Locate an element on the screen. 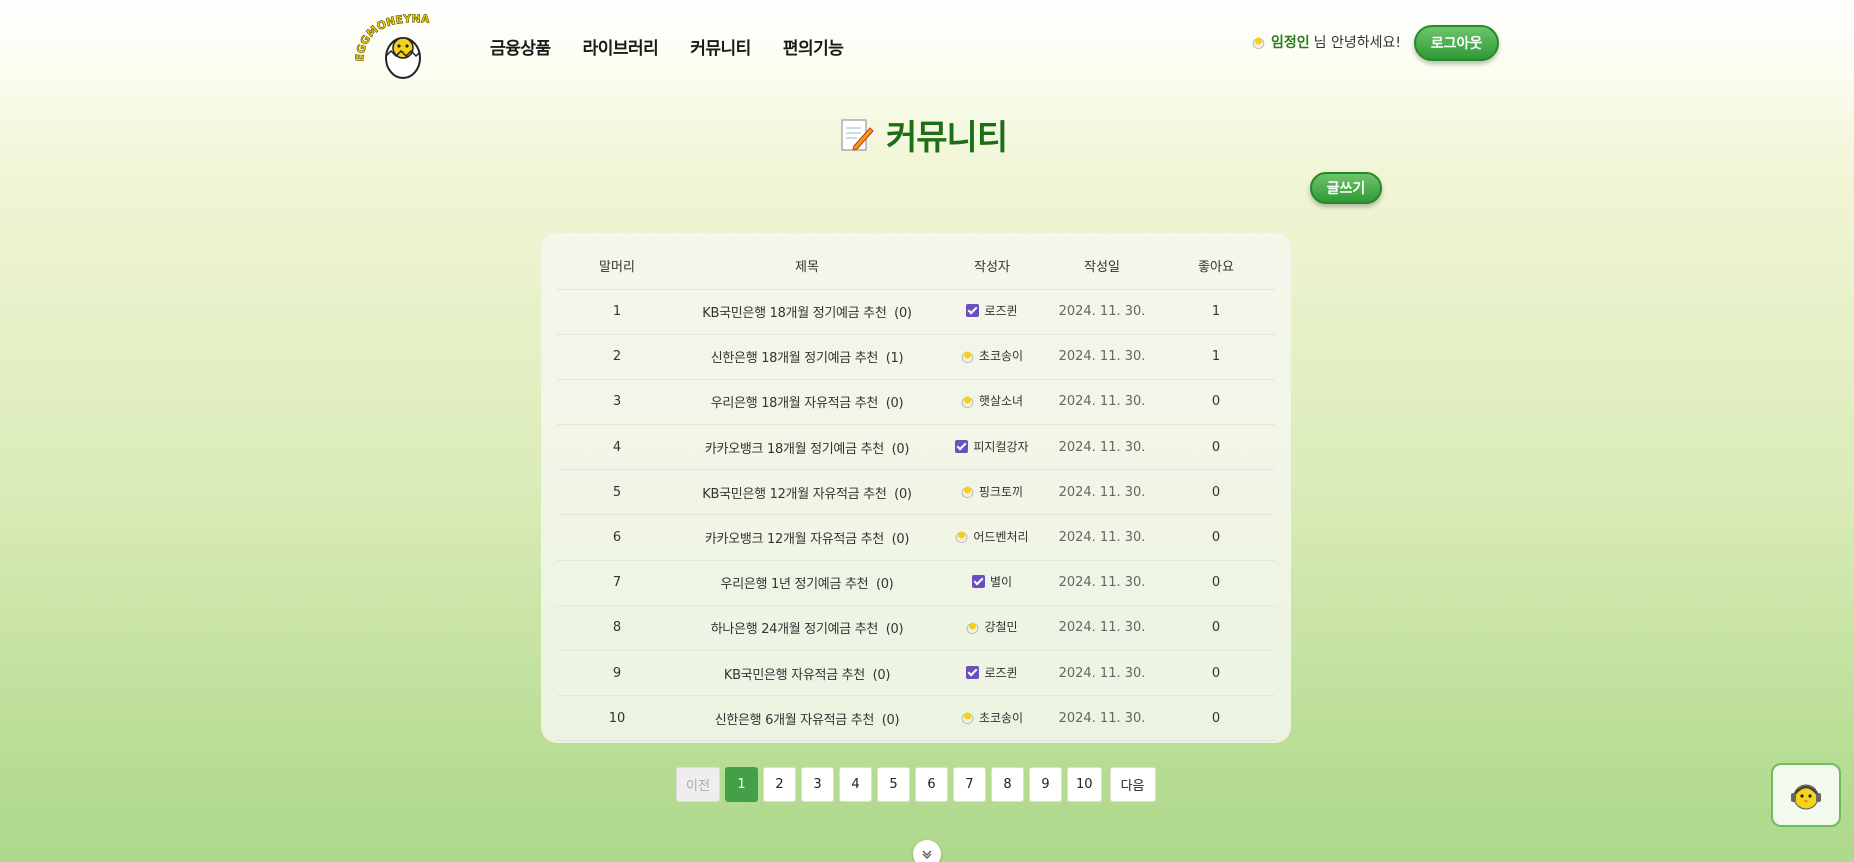 This screenshot has height=862, width=1854. post-title-cell: KB국민은행 18개월 정기예금 추천 (0) is located at coordinates (807, 312).